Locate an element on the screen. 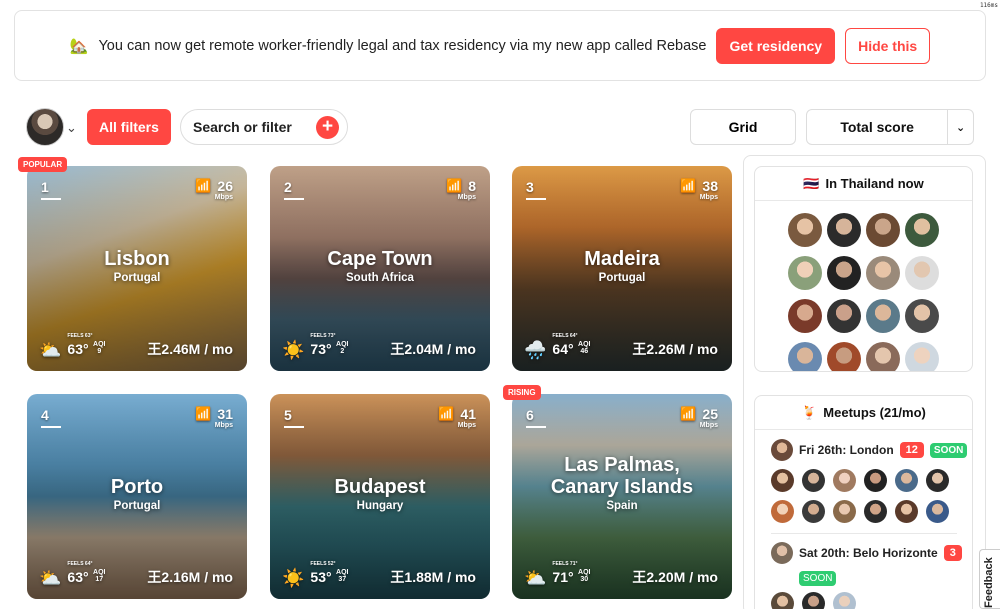  add-filter-icon: + is located at coordinates (327, 127).